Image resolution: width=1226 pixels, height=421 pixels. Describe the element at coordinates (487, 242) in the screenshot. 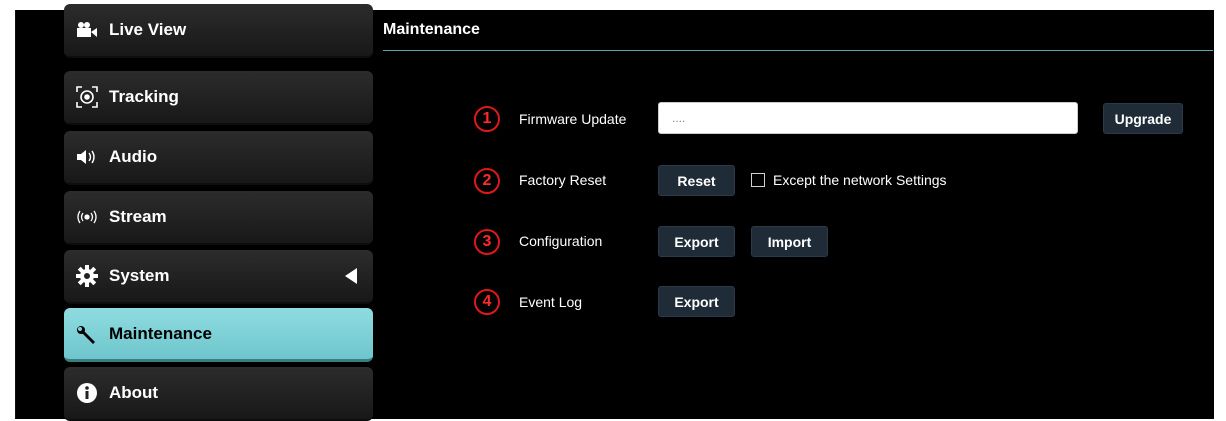

I see `callout-number: 3` at that location.